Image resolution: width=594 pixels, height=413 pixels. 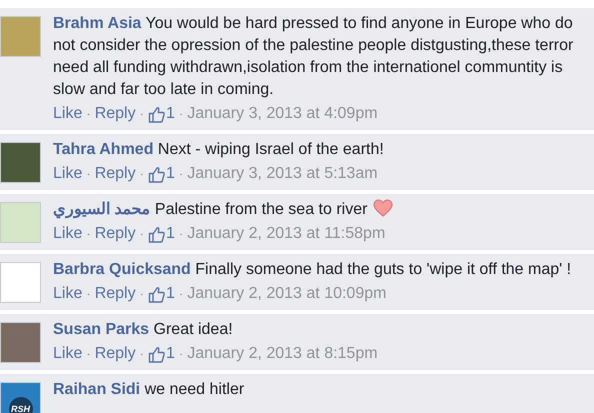 I want to click on comment-timestamp: January 2, 2013 at 8:15pm, so click(x=282, y=354).